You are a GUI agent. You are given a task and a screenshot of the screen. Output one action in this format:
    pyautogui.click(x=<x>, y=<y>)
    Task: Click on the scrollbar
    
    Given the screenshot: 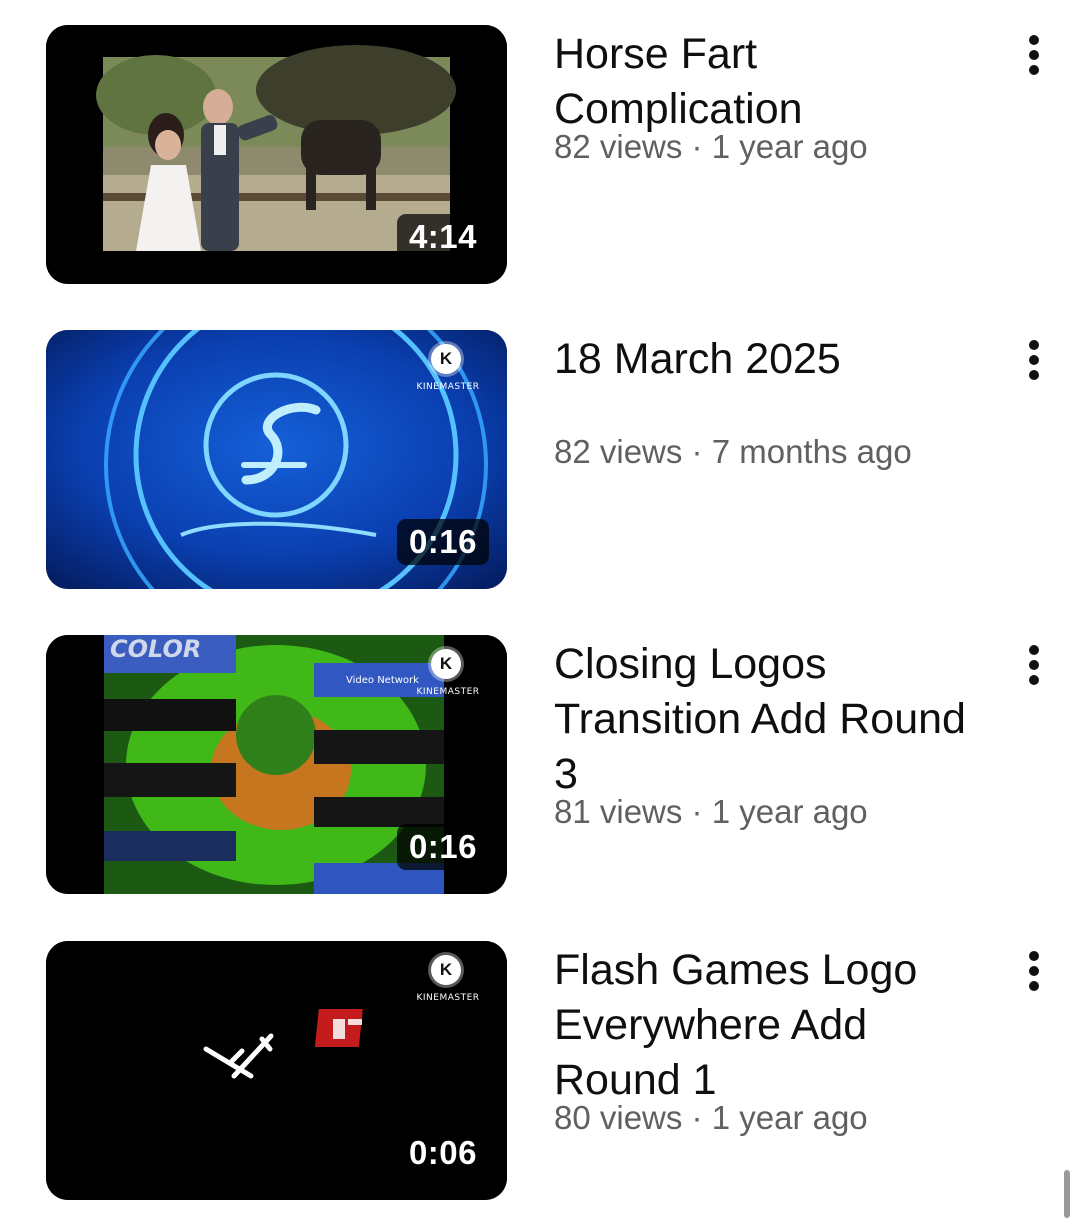 What is the action you would take?
    pyautogui.click(x=1067, y=1194)
    